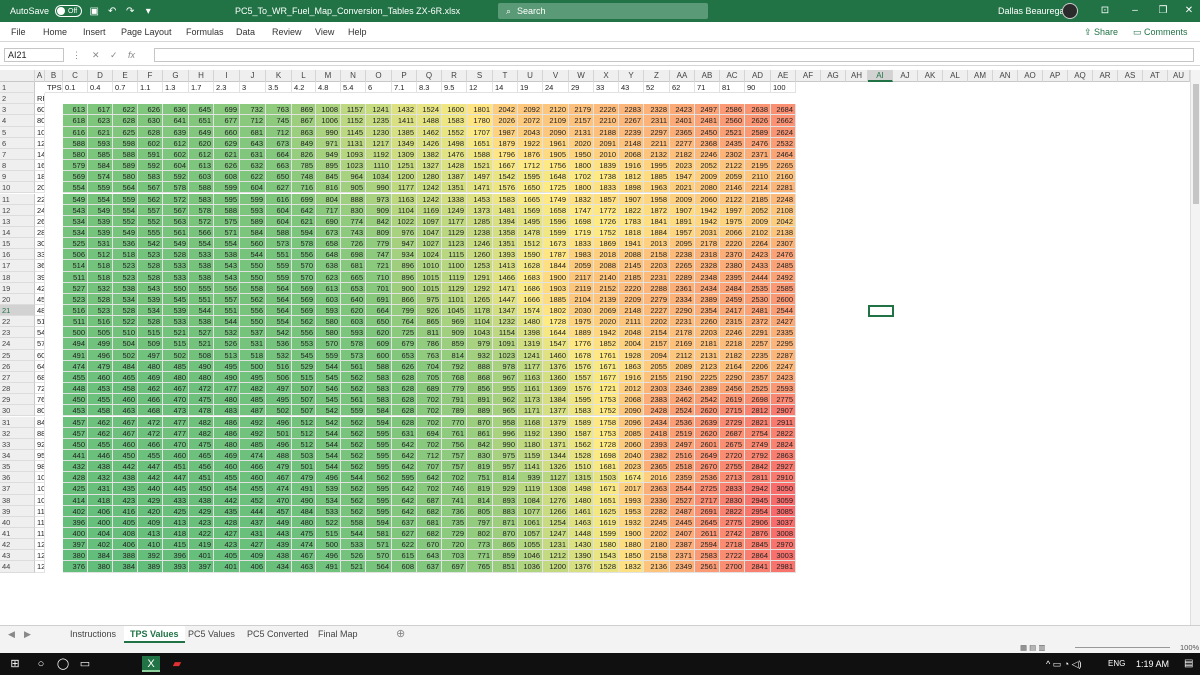 The height and width of the screenshot is (675, 1200). Describe the element at coordinates (176, 455) in the screenshot. I see `cell-g34: 460` at that location.